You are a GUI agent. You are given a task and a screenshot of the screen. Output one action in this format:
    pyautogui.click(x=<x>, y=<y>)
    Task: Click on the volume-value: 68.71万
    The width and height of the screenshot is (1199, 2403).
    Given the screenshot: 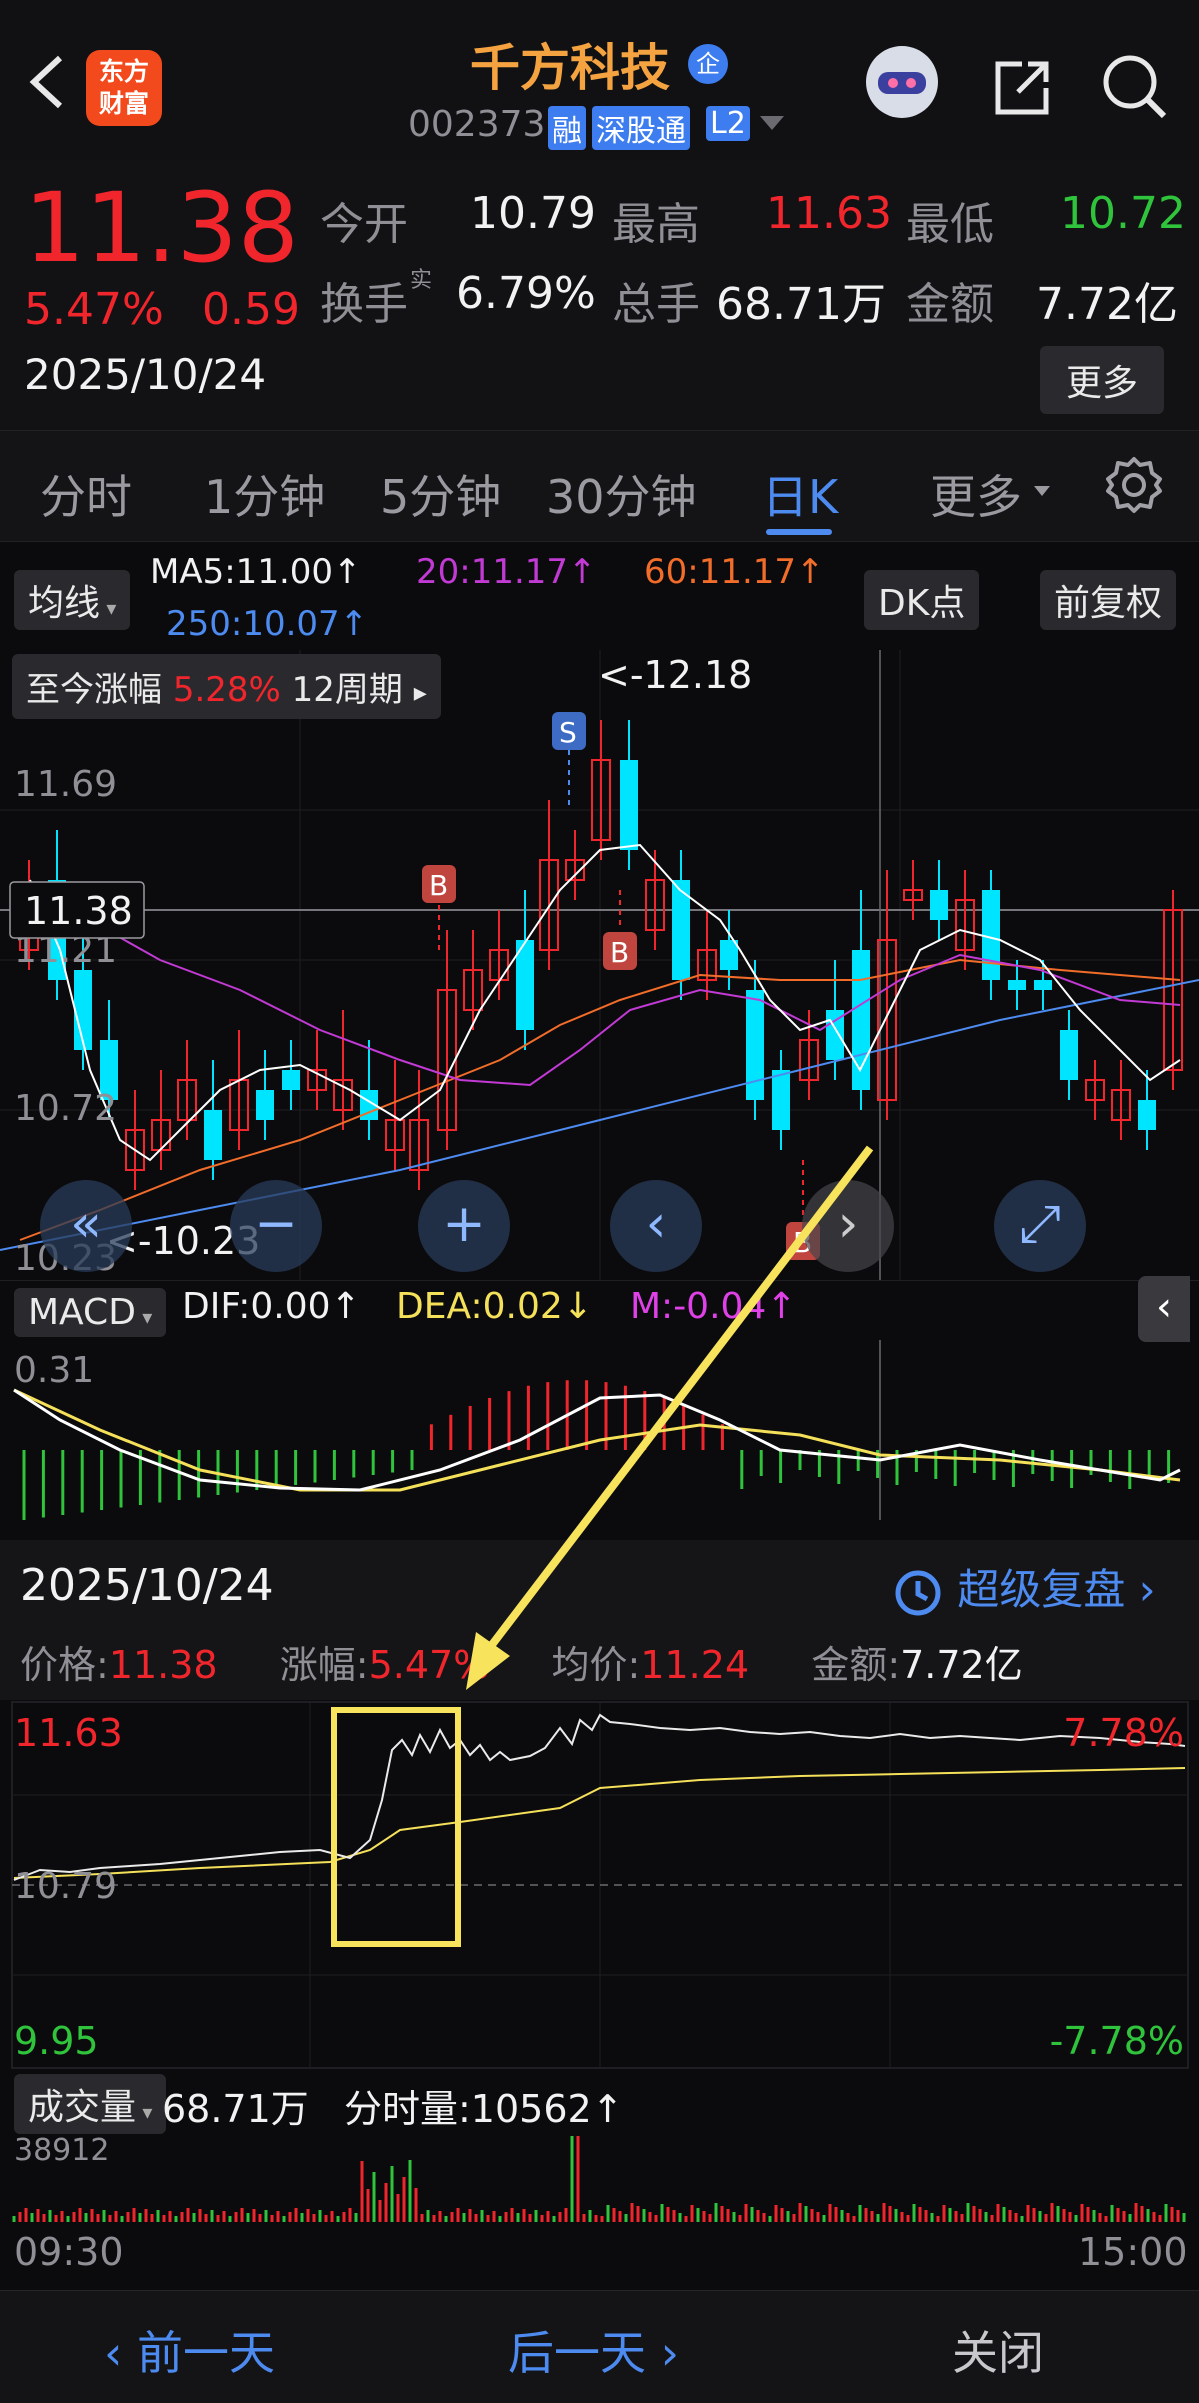 What is the action you would take?
    pyautogui.click(x=801, y=304)
    